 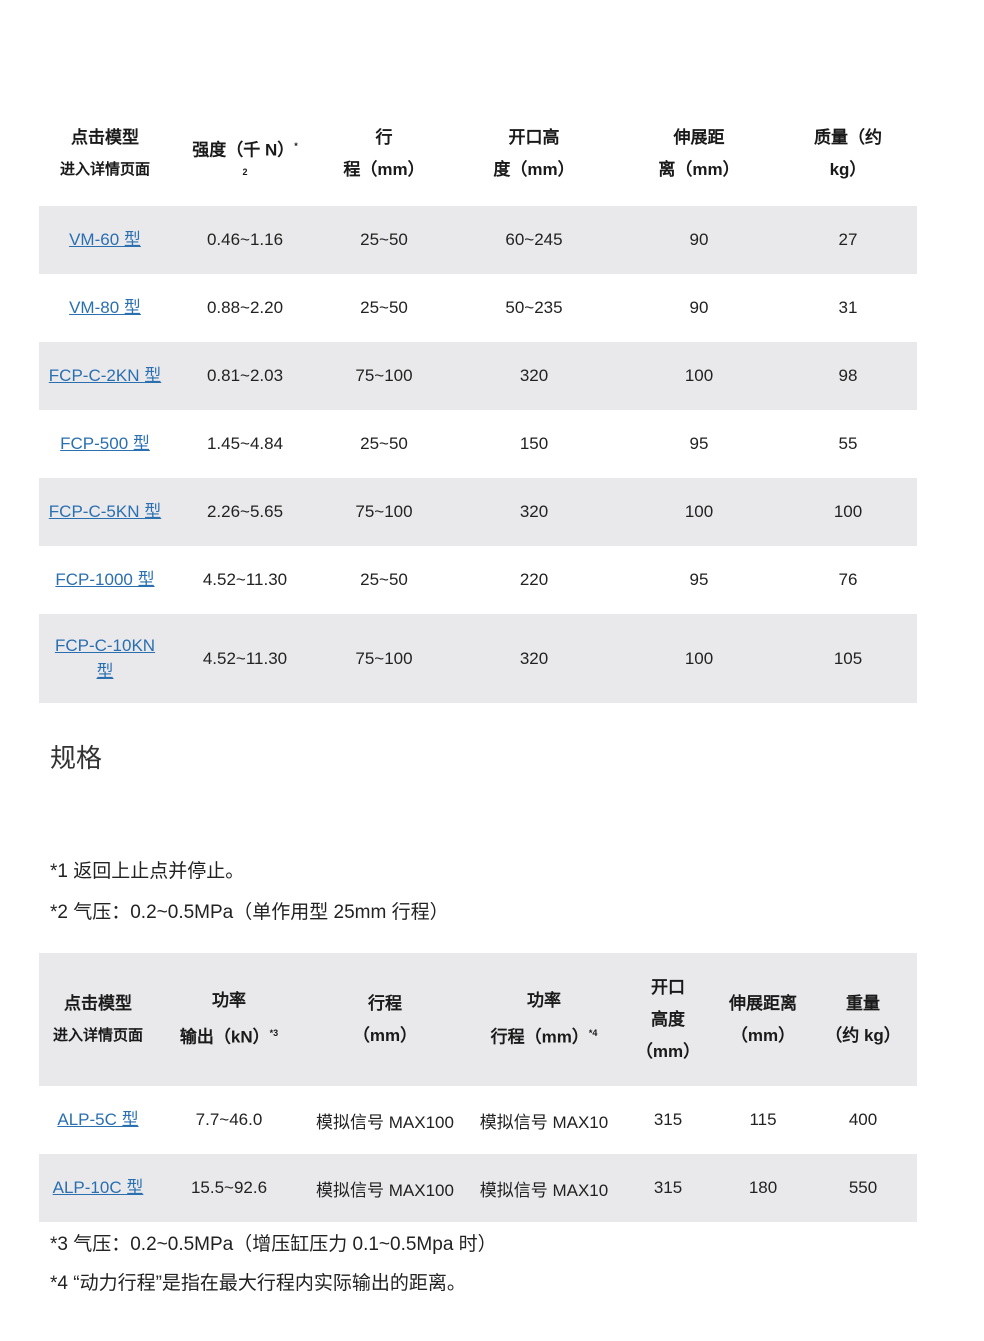 What do you see at coordinates (699, 153) in the screenshot?
I see `header-extension: 伸展距 离（mm）` at bounding box center [699, 153].